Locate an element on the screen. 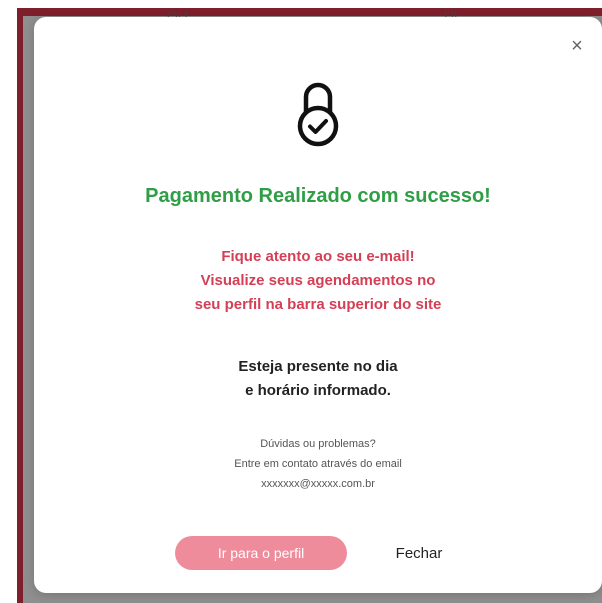 This screenshot has height=603, width=602. backdrop-top-bar is located at coordinates (309, 12).